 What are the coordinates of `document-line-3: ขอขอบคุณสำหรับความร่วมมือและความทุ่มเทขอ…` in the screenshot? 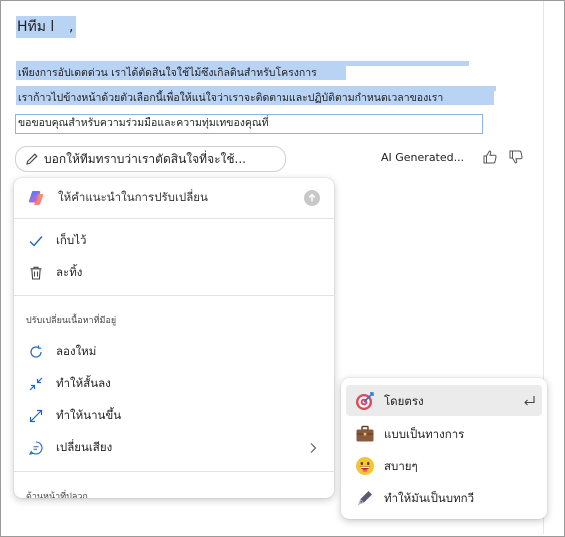 It's located at (143, 123).